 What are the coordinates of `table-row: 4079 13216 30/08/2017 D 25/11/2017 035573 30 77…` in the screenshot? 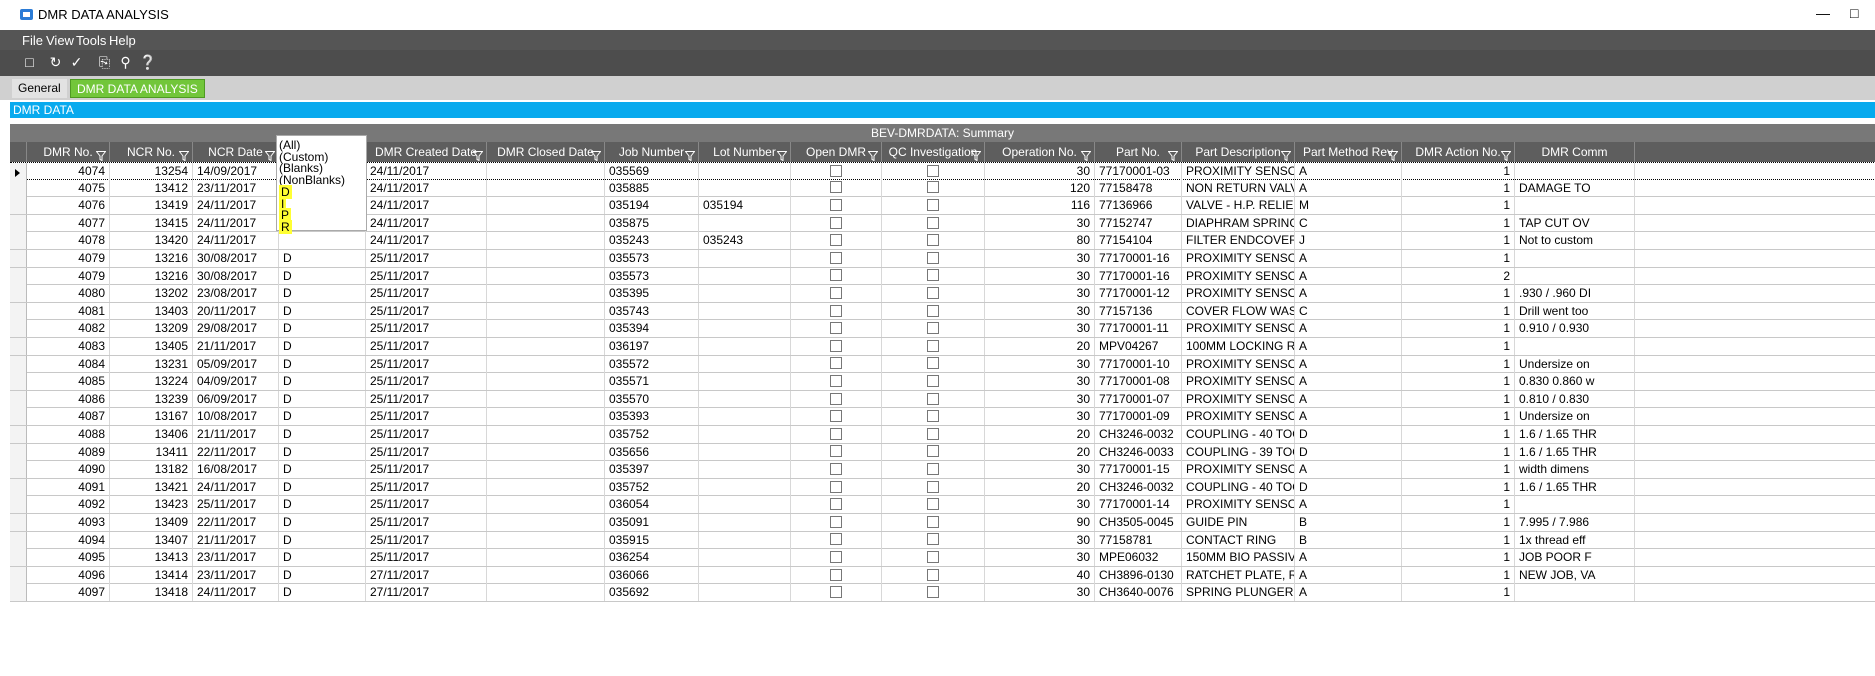 It's located at (942, 259).